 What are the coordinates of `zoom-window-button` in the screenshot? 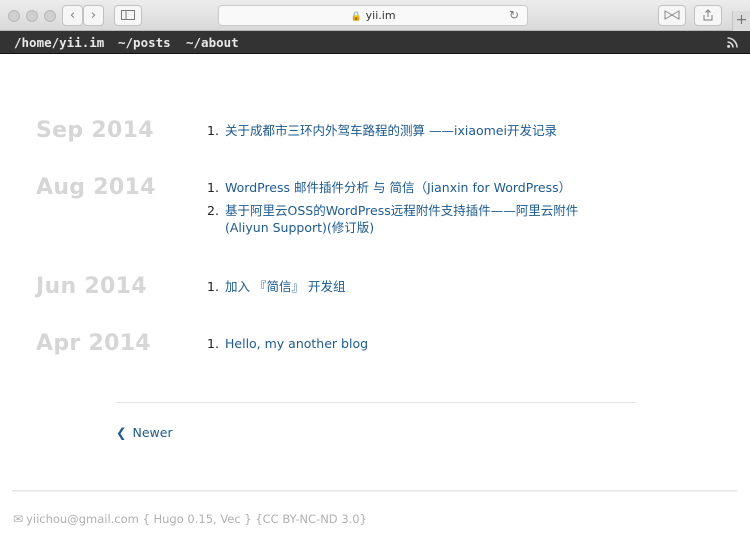 It's located at (50, 16).